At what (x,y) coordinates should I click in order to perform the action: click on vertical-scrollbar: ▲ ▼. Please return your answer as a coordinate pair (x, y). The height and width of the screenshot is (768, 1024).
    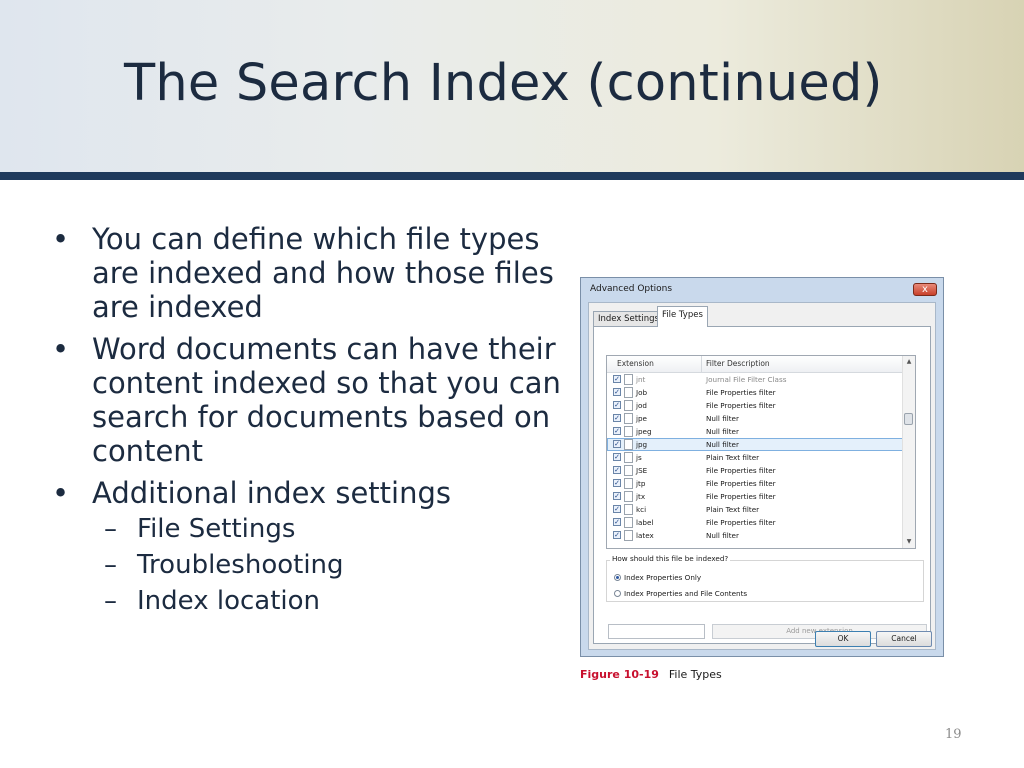
    Looking at the image, I should click on (908, 452).